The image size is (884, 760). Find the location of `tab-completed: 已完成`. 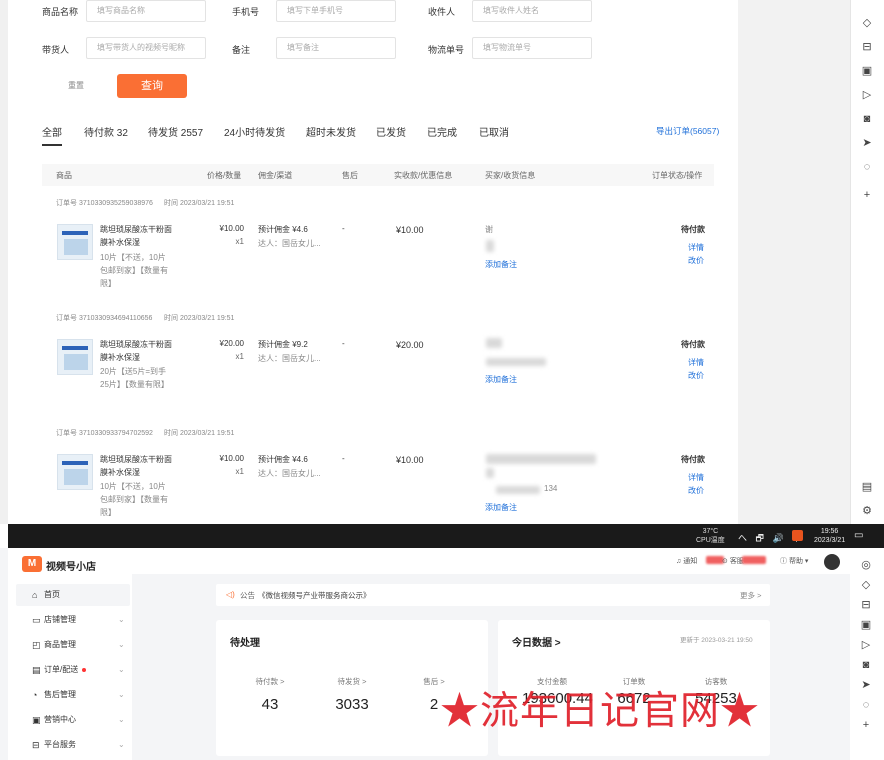

tab-completed: 已完成 is located at coordinates (442, 131).